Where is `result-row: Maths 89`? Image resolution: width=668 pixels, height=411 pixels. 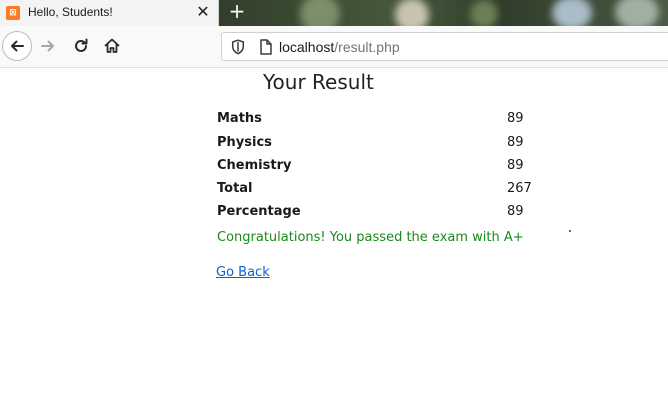
result-row: Maths 89 is located at coordinates (387, 121).